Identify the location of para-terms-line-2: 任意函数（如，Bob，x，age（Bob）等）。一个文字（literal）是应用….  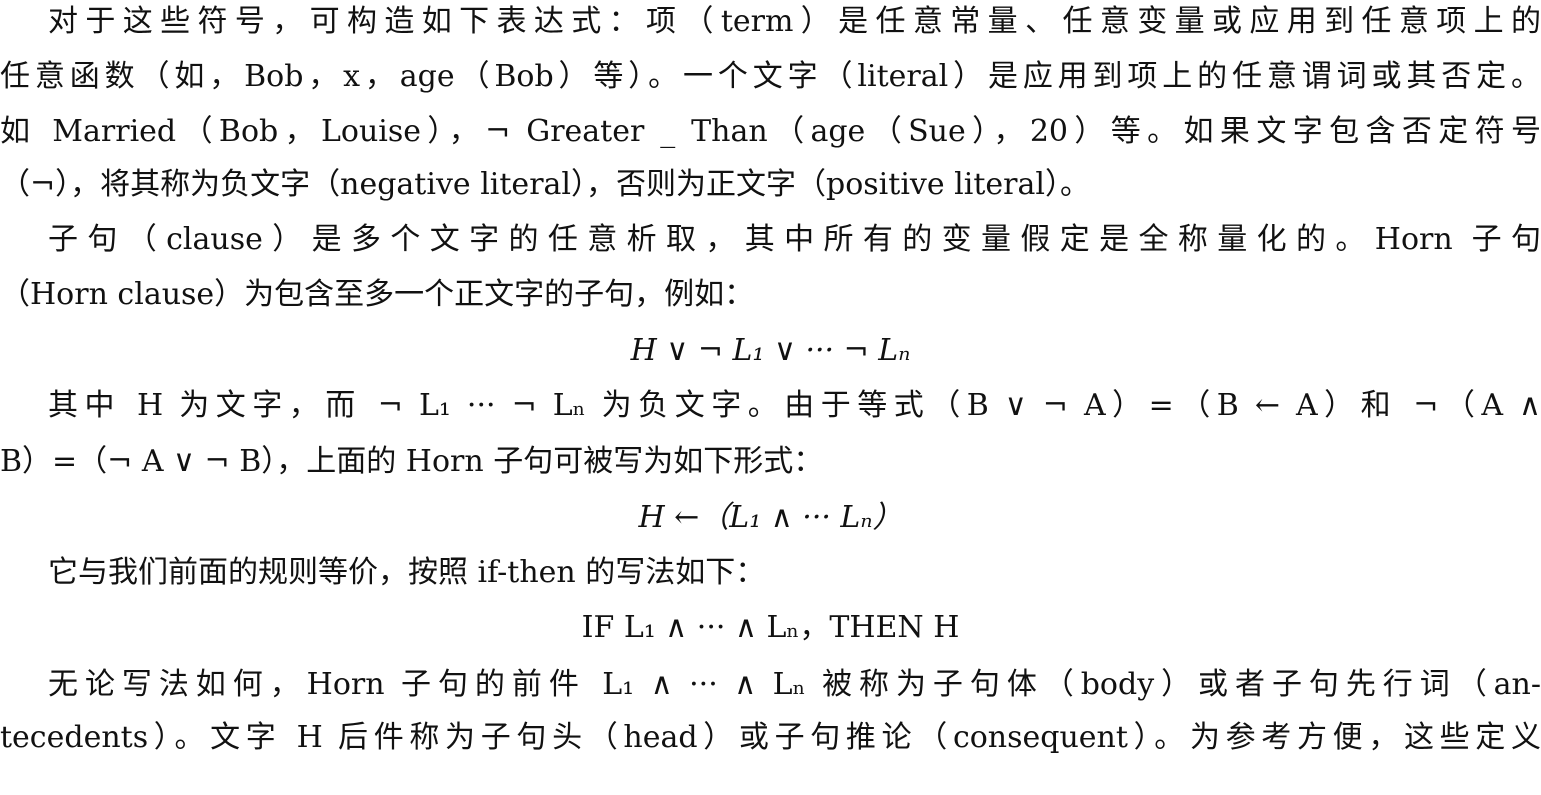
(770, 76).